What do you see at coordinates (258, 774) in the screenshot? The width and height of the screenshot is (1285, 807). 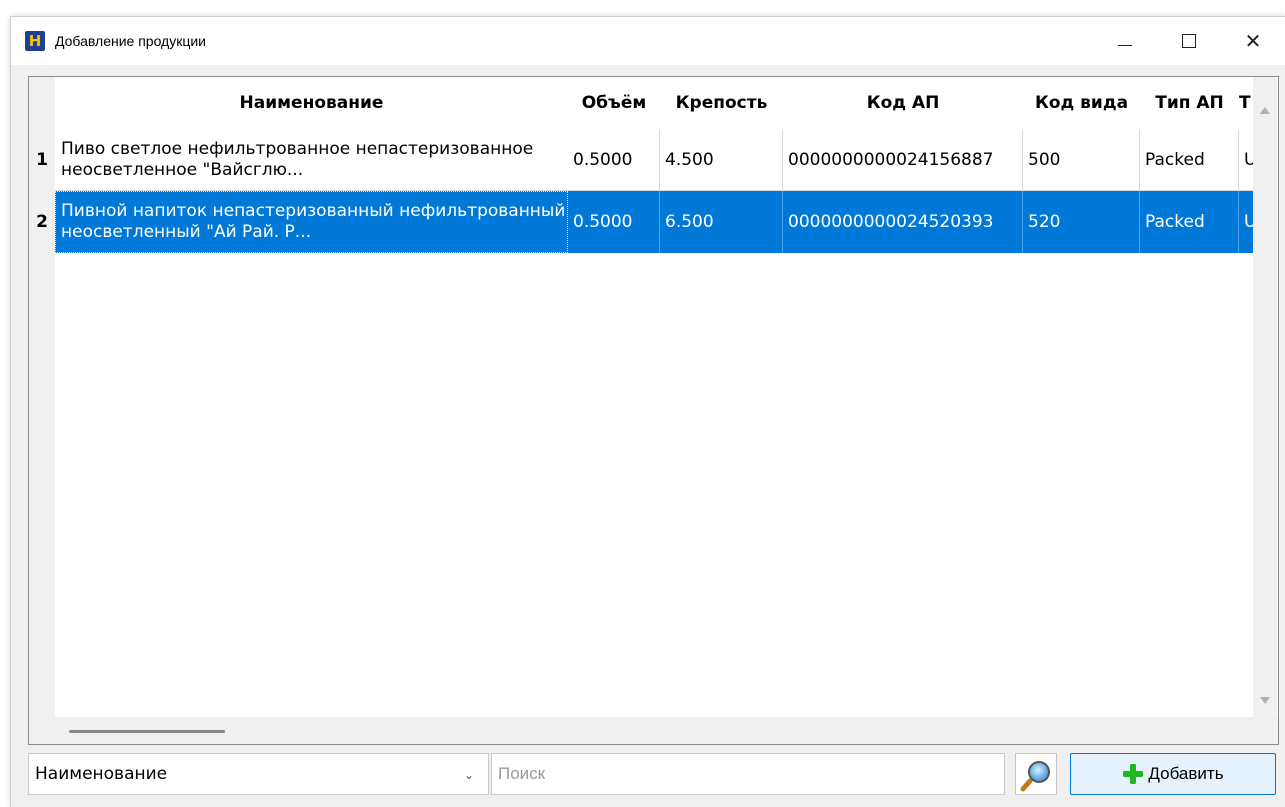 I see `search-field-select: Наименование ⌄` at bounding box center [258, 774].